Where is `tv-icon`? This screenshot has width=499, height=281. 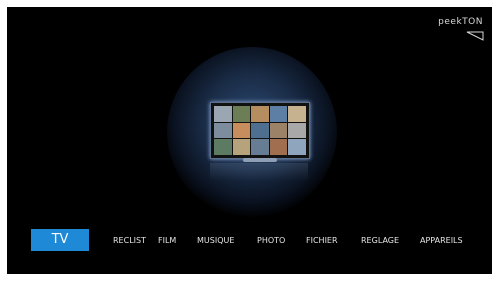 tv-icon is located at coordinates (260, 130).